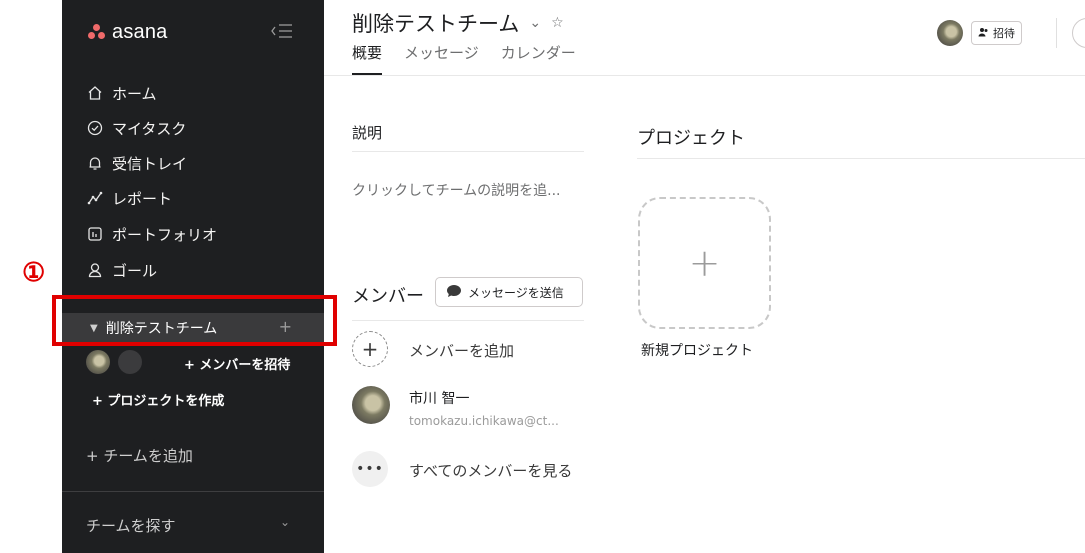 The image size is (1085, 553). What do you see at coordinates (454, 292) in the screenshot?
I see `speech-bubble-icon` at bounding box center [454, 292].